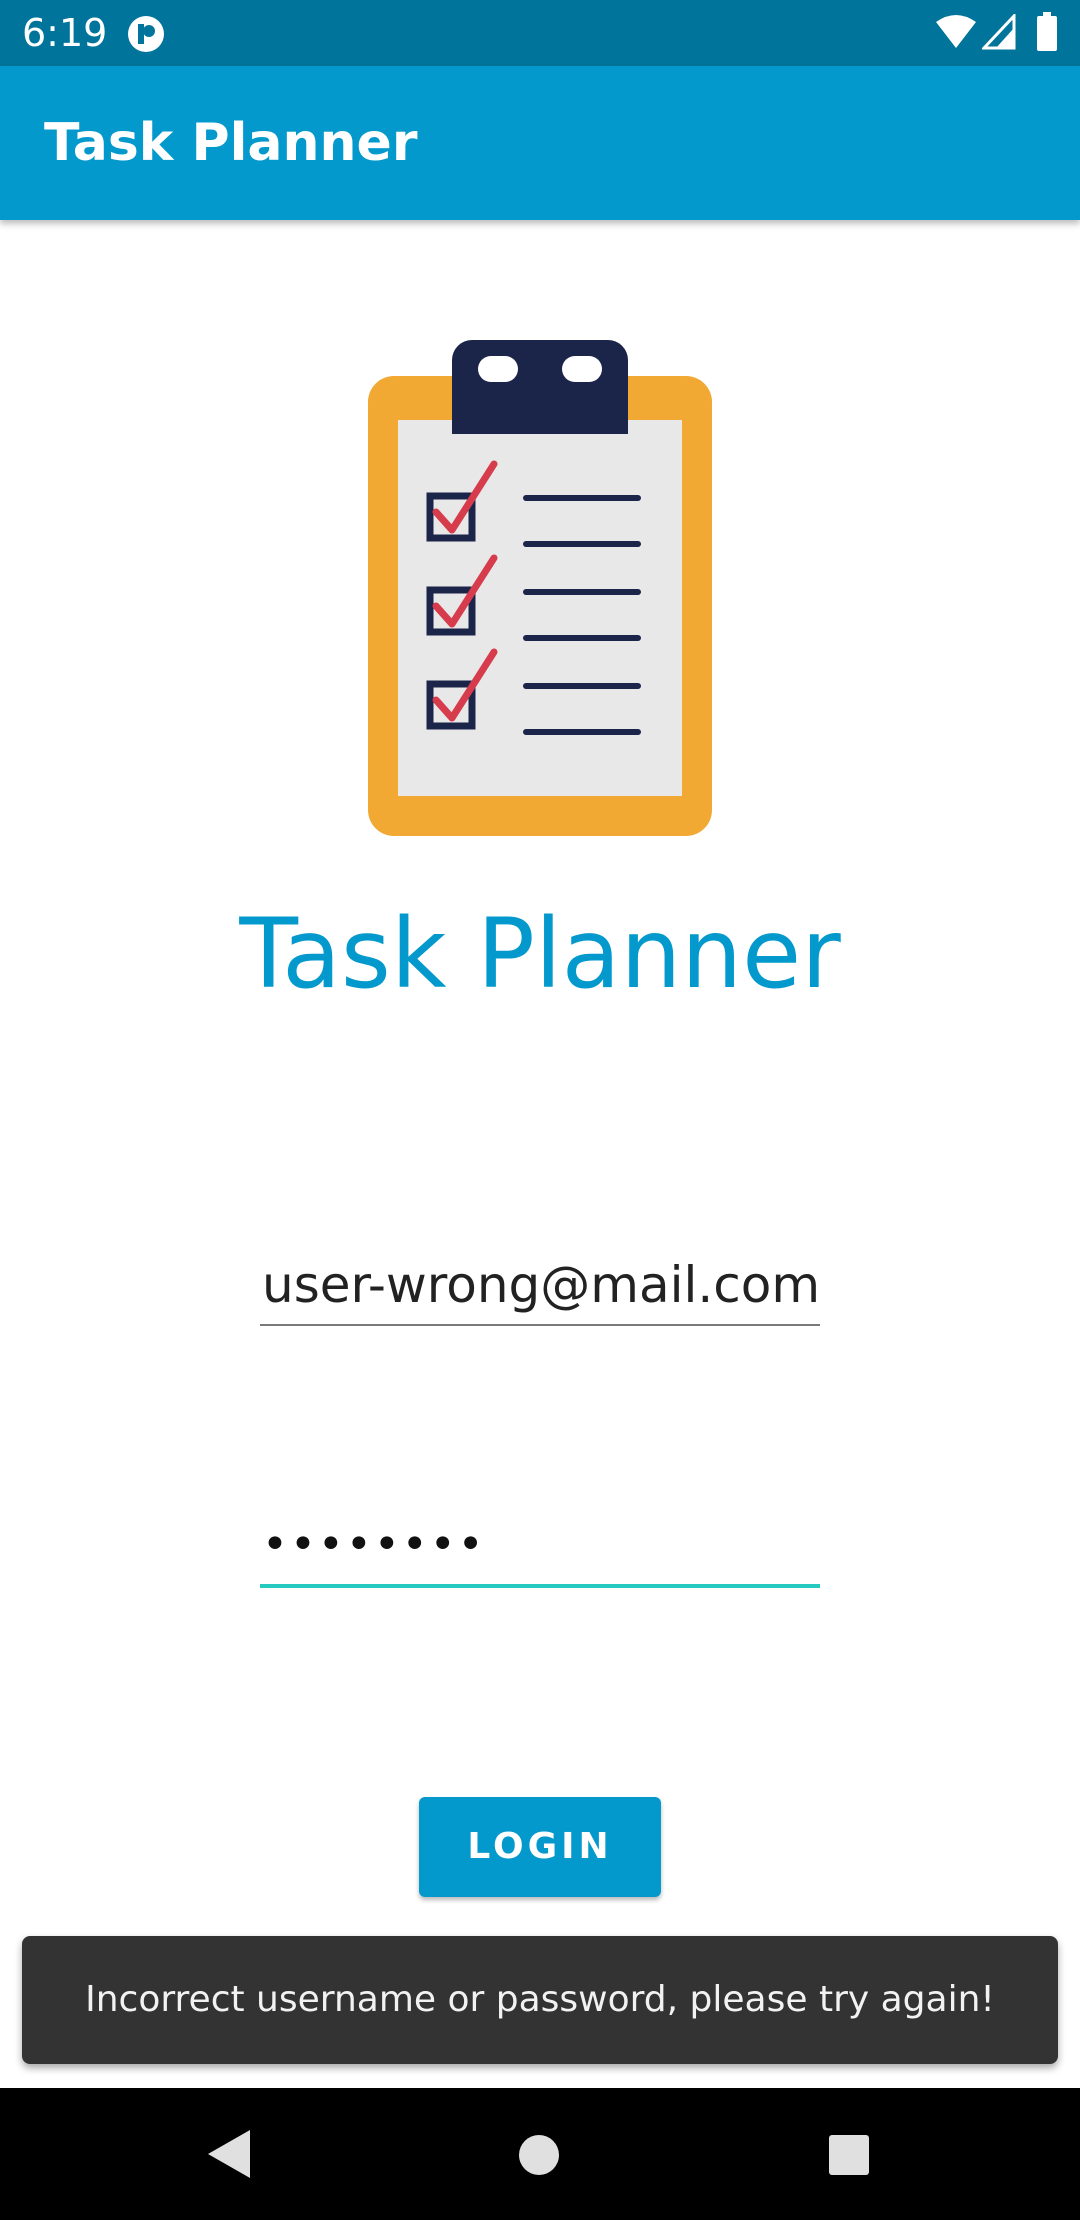 The image size is (1080, 2220). I want to click on app-bar: Task Planner, so click(540, 143).